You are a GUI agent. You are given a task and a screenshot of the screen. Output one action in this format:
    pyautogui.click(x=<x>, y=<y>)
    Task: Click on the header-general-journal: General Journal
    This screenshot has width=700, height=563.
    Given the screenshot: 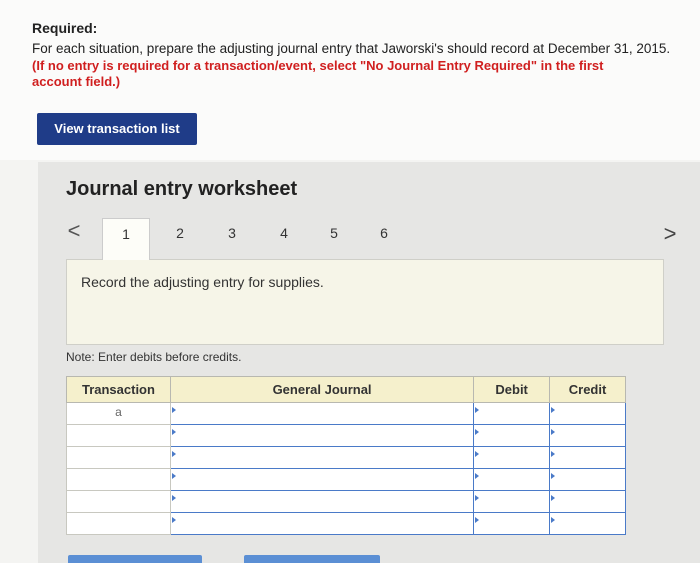 What is the action you would take?
    pyautogui.click(x=322, y=389)
    